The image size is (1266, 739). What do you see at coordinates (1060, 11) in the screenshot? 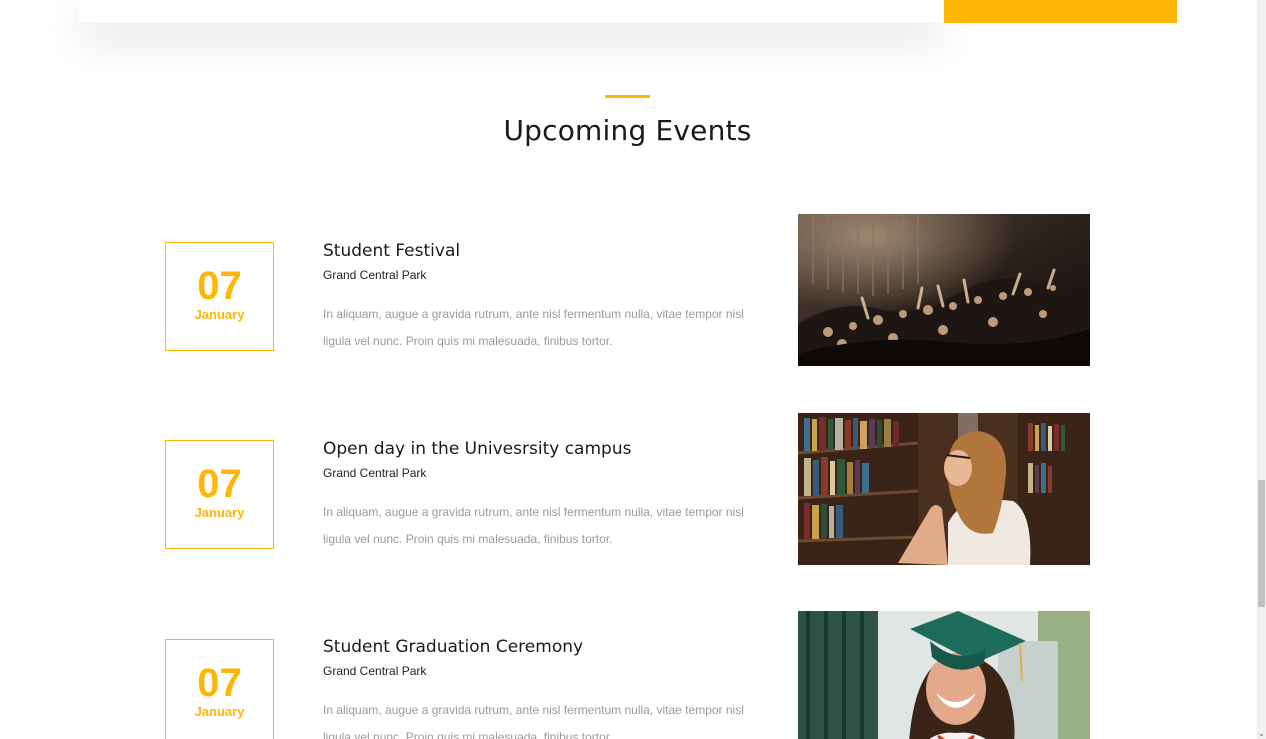
I see `previous-section-accent-block` at bounding box center [1060, 11].